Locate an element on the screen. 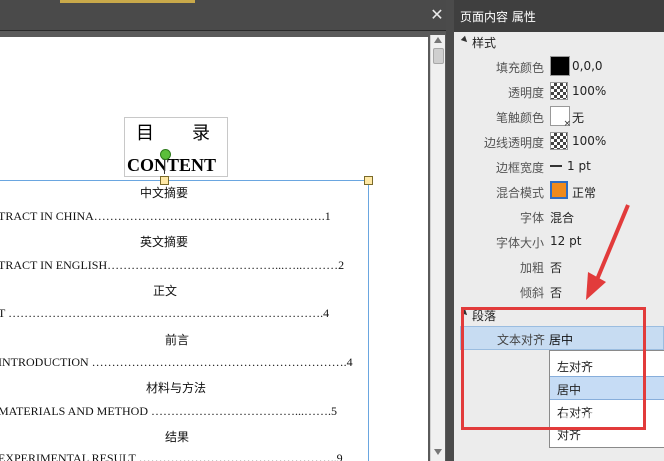 This screenshot has width=664, height=461. prop-fill-color: 填充颜色 0,0,0 is located at coordinates (559, 66).